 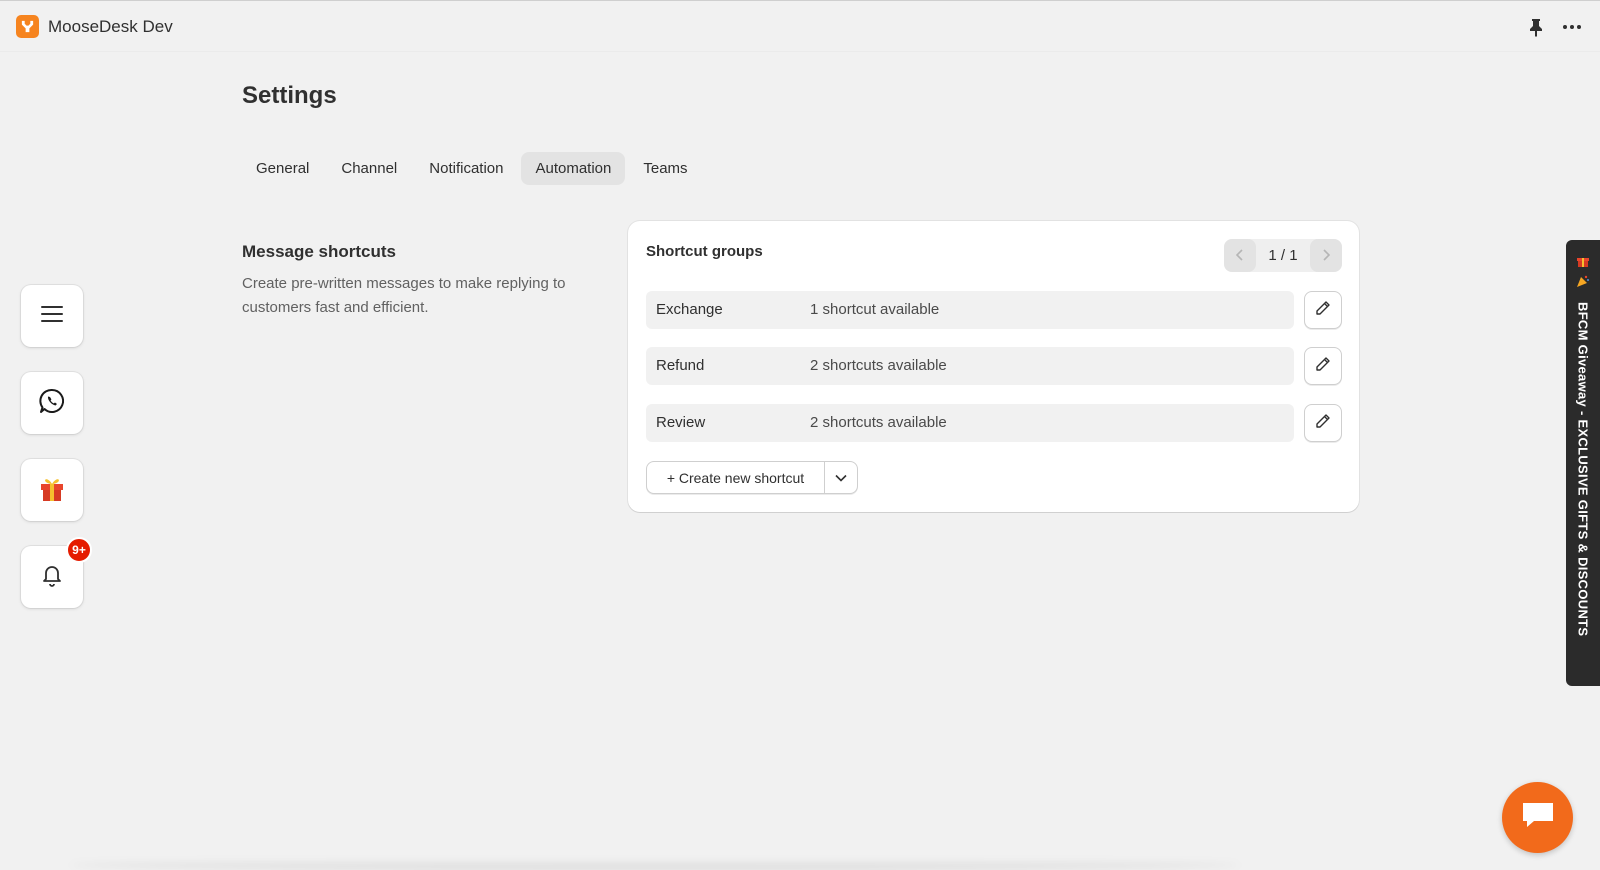 I want to click on whatsapp-button, so click(x=52, y=403).